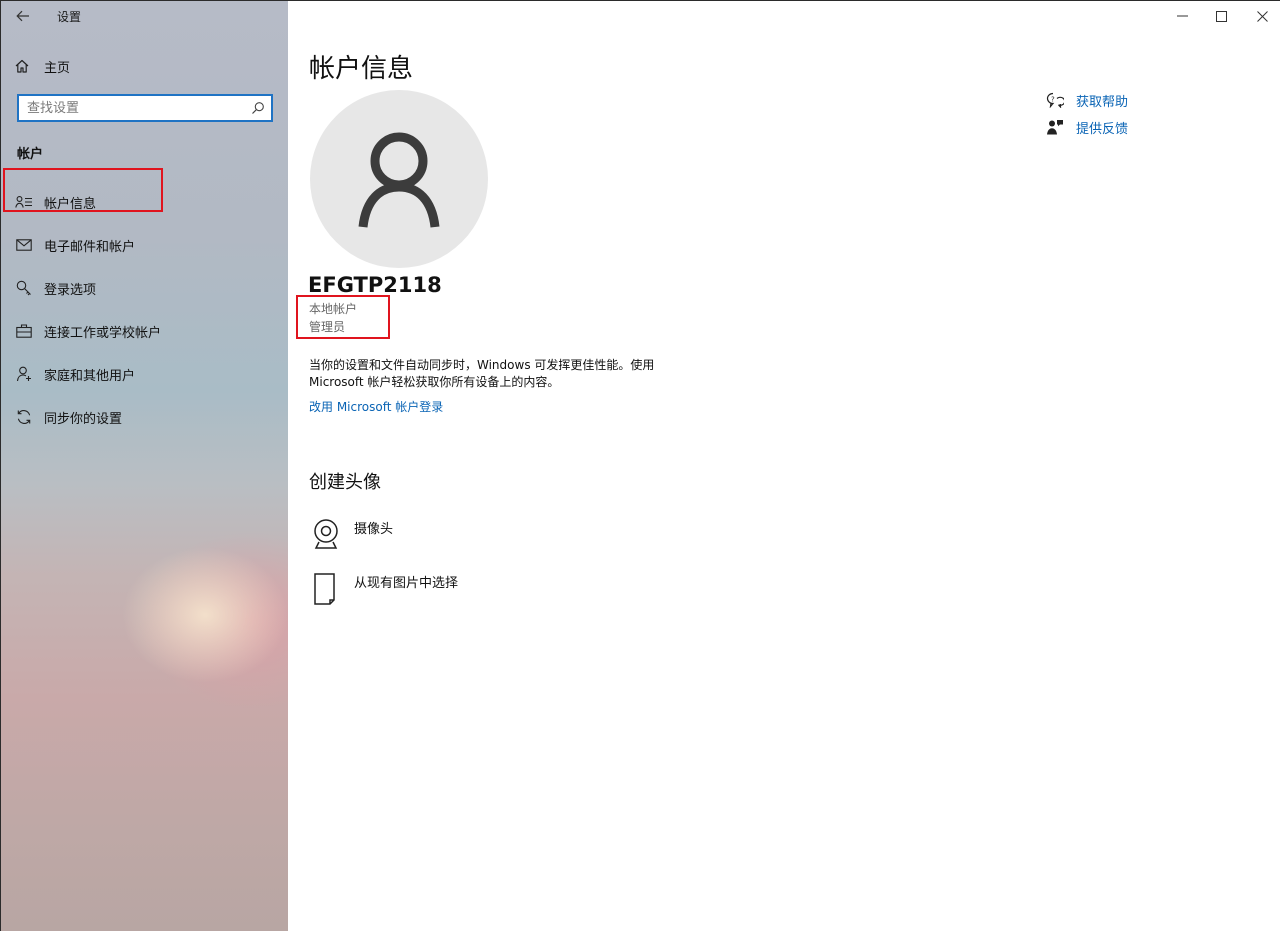  I want to click on close-icon, so click(1262, 16).